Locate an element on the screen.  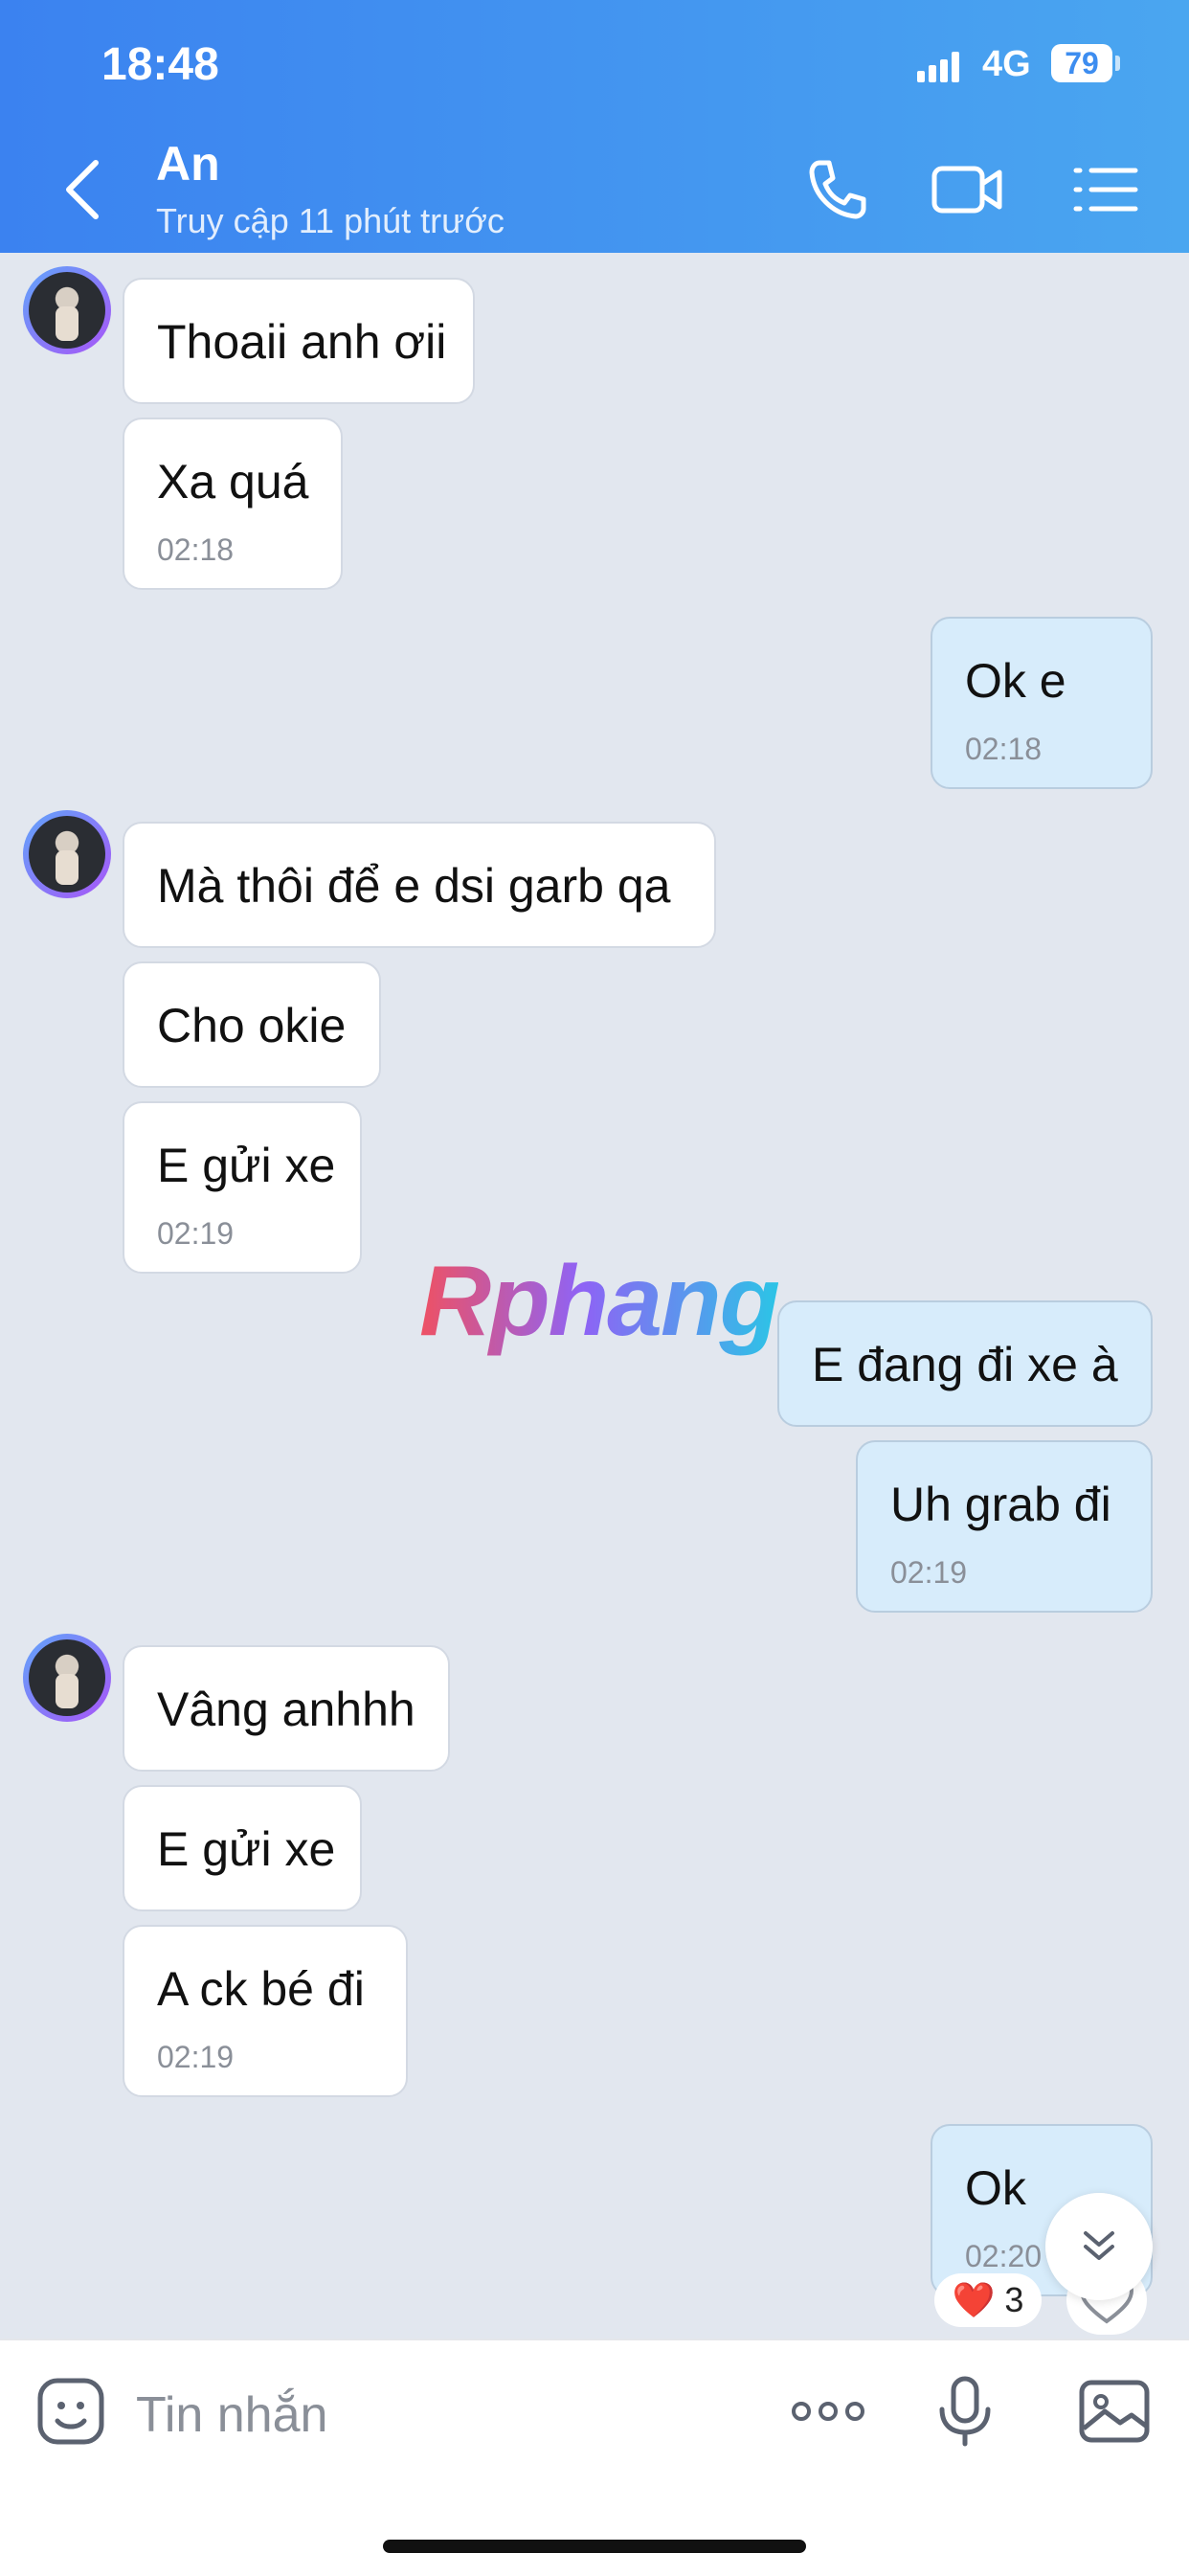
message-time: 02:20 is located at coordinates (1004, 2256).